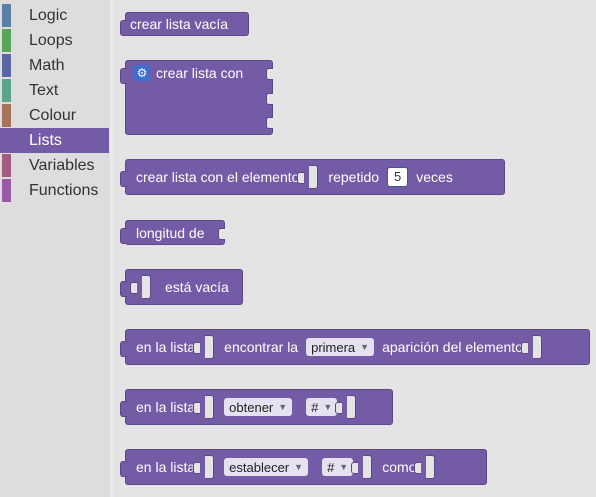 Image resolution: width=596 pixels, height=497 pixels. Describe the element at coordinates (354, 177) in the screenshot. I see `block-label: repetido` at that location.